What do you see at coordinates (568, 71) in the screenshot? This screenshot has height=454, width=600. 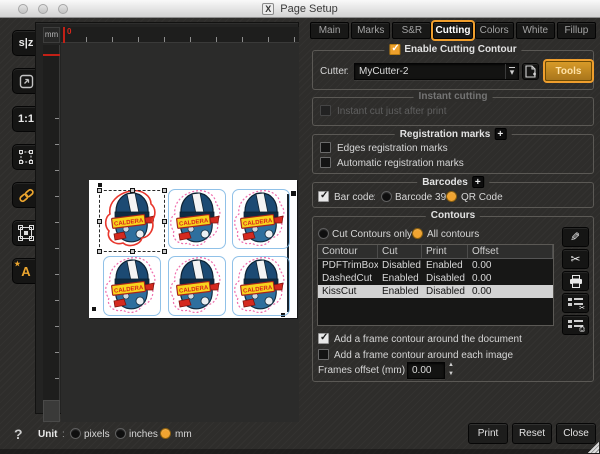 I see `tools-button: Tools` at bounding box center [568, 71].